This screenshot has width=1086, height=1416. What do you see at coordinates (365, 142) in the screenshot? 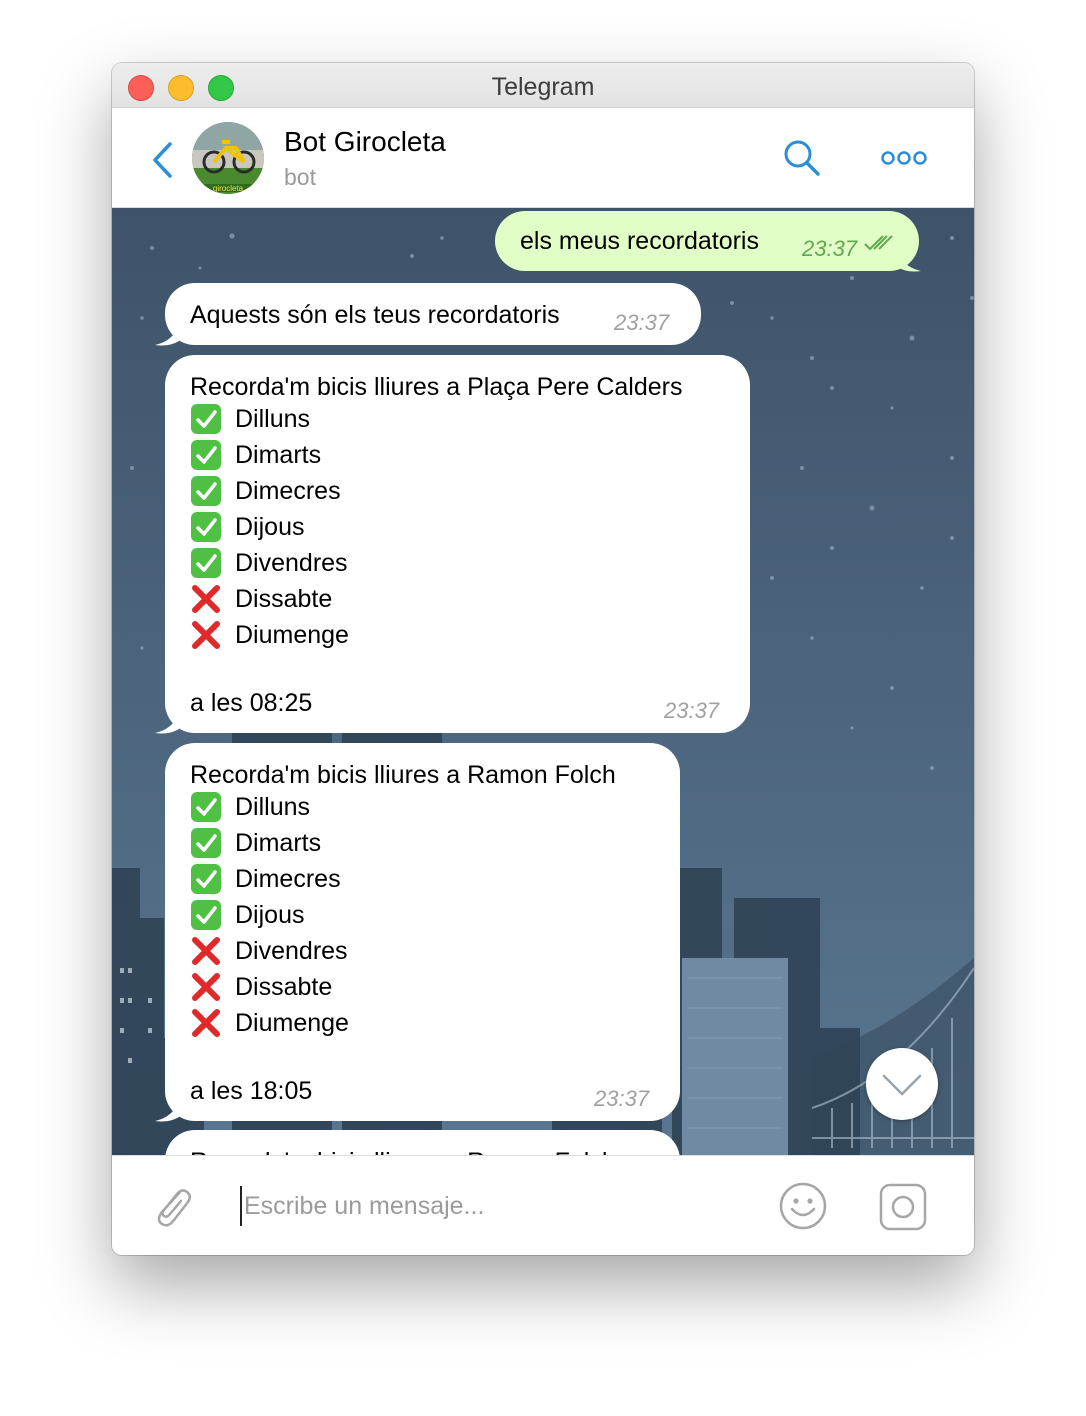
I see `chat-title: Bot Girocleta` at bounding box center [365, 142].